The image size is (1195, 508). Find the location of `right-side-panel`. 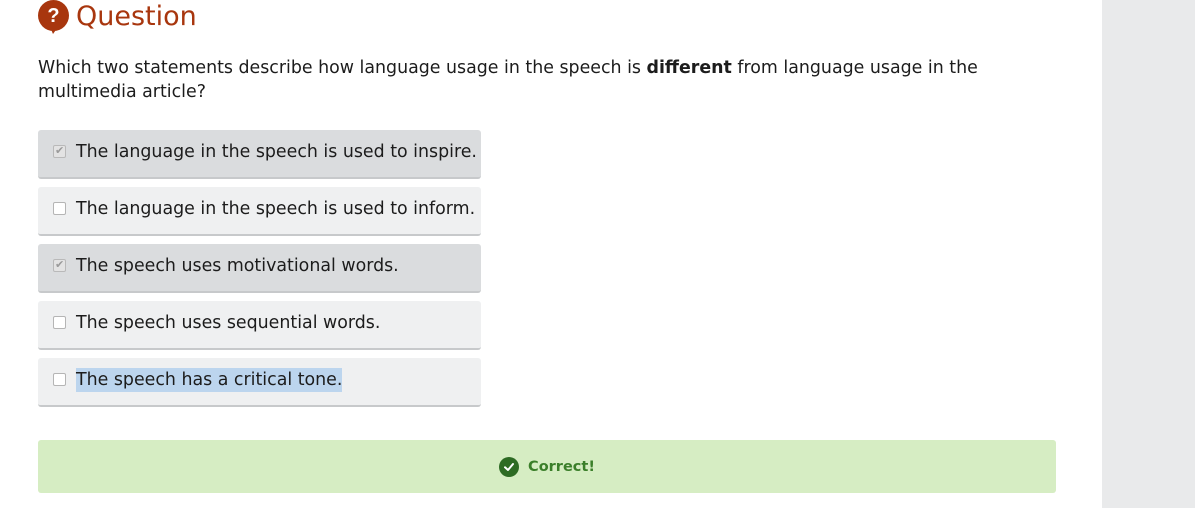

right-side-panel is located at coordinates (1148, 254).